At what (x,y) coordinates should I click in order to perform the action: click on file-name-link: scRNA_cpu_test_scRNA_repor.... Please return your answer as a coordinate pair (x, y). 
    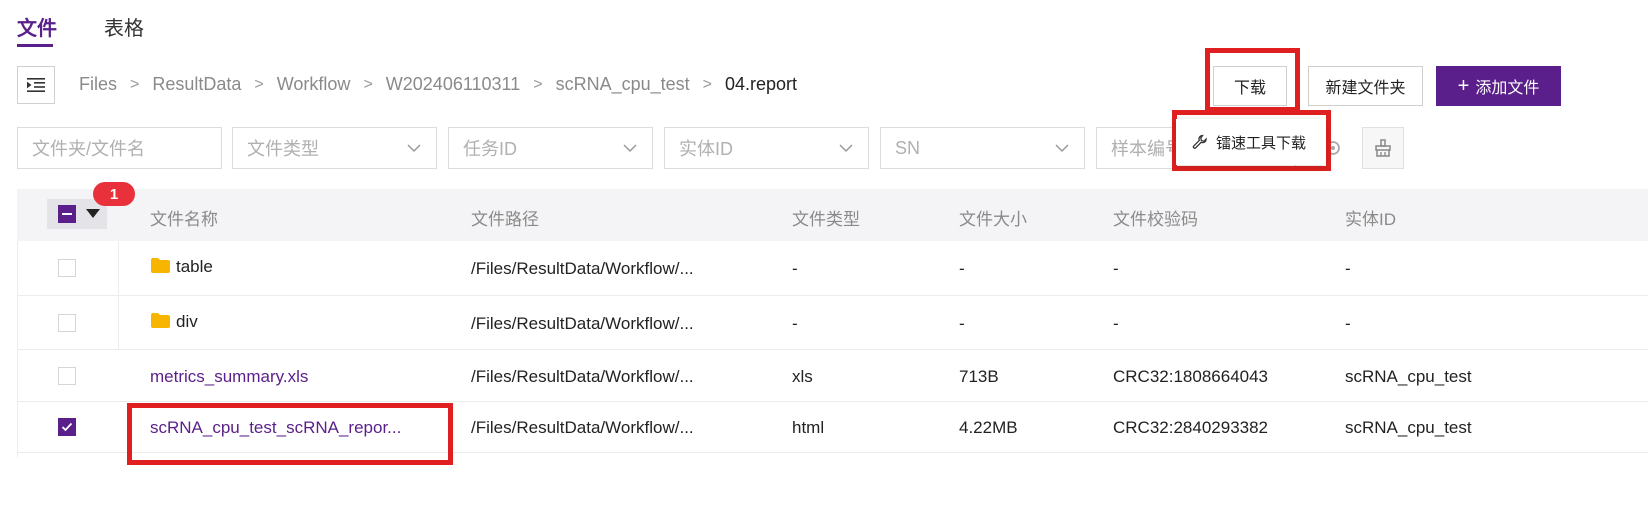
    Looking at the image, I should click on (275, 428).